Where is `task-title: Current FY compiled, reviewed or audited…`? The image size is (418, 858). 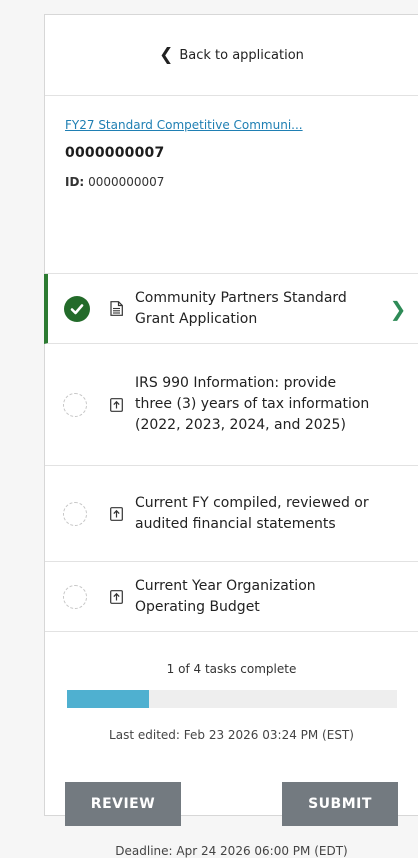
task-title: Current FY compiled, reviewed or audited… is located at coordinates (252, 513).